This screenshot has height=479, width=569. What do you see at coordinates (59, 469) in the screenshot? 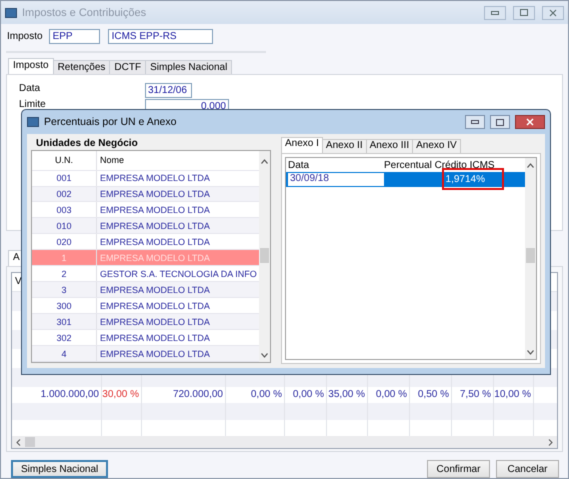
I see `simples-nacional-button: Simples Nacional` at bounding box center [59, 469].